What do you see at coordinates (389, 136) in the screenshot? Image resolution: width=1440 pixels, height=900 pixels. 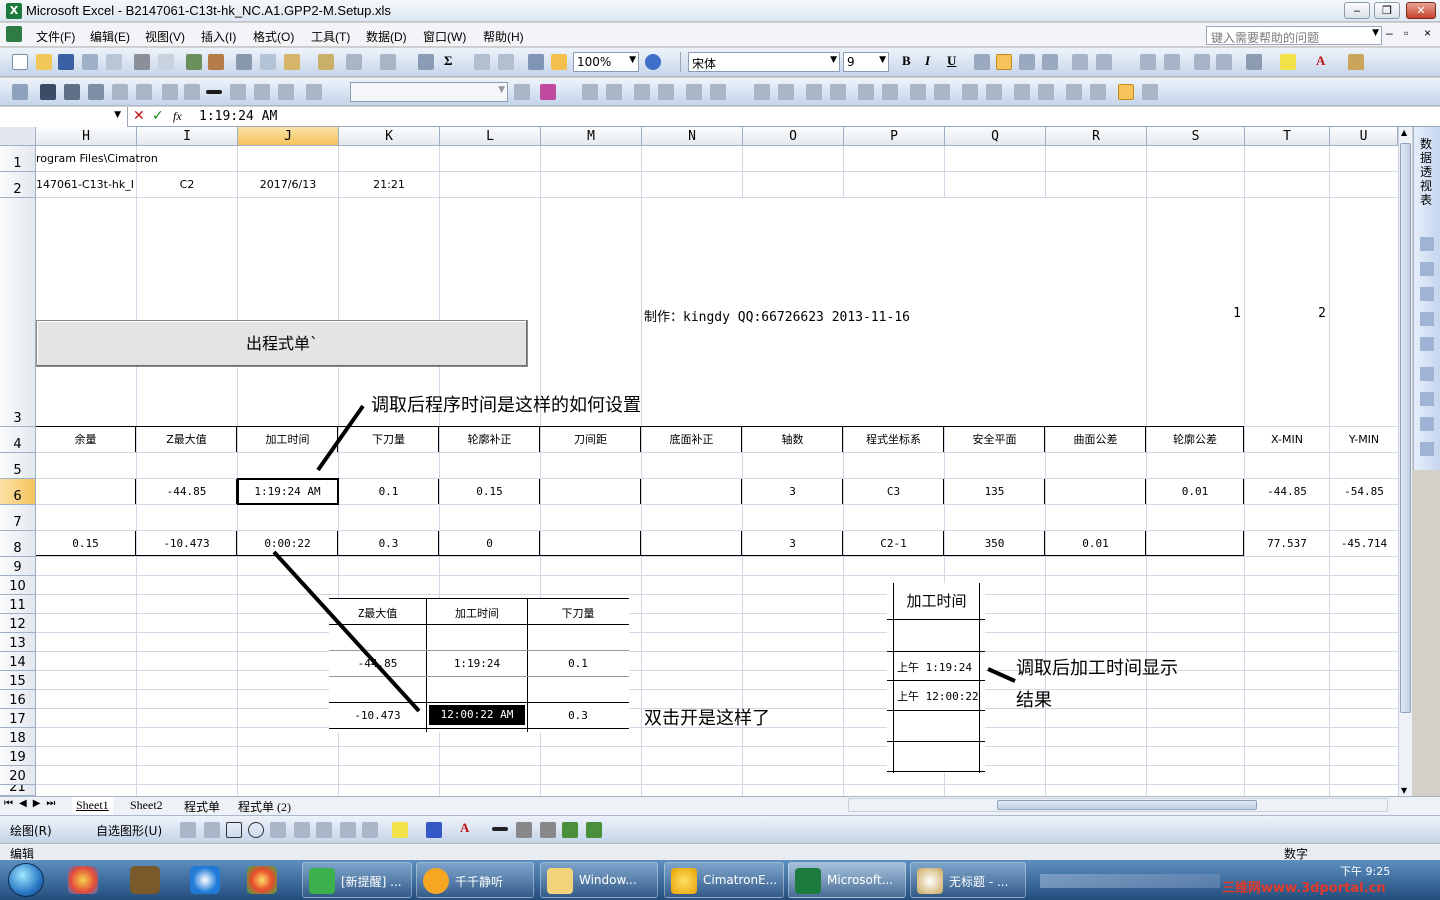 I see `column-header-k: K` at bounding box center [389, 136].